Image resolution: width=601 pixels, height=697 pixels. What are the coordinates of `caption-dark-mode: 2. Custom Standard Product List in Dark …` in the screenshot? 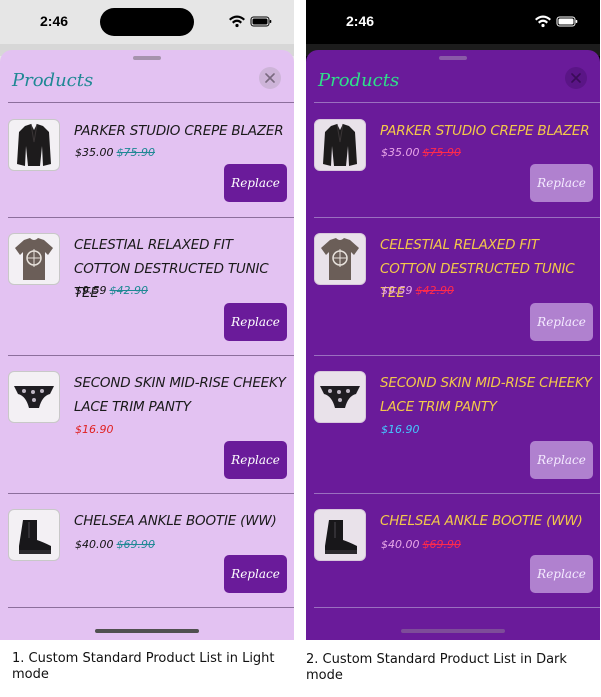 It's located at (436, 667).